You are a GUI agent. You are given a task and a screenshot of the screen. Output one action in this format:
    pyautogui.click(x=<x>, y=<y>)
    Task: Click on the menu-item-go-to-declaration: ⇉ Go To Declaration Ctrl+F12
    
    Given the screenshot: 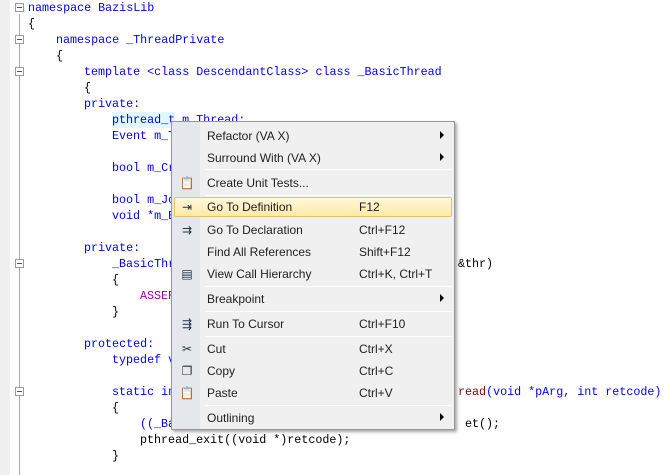 What is the action you would take?
    pyautogui.click(x=313, y=230)
    